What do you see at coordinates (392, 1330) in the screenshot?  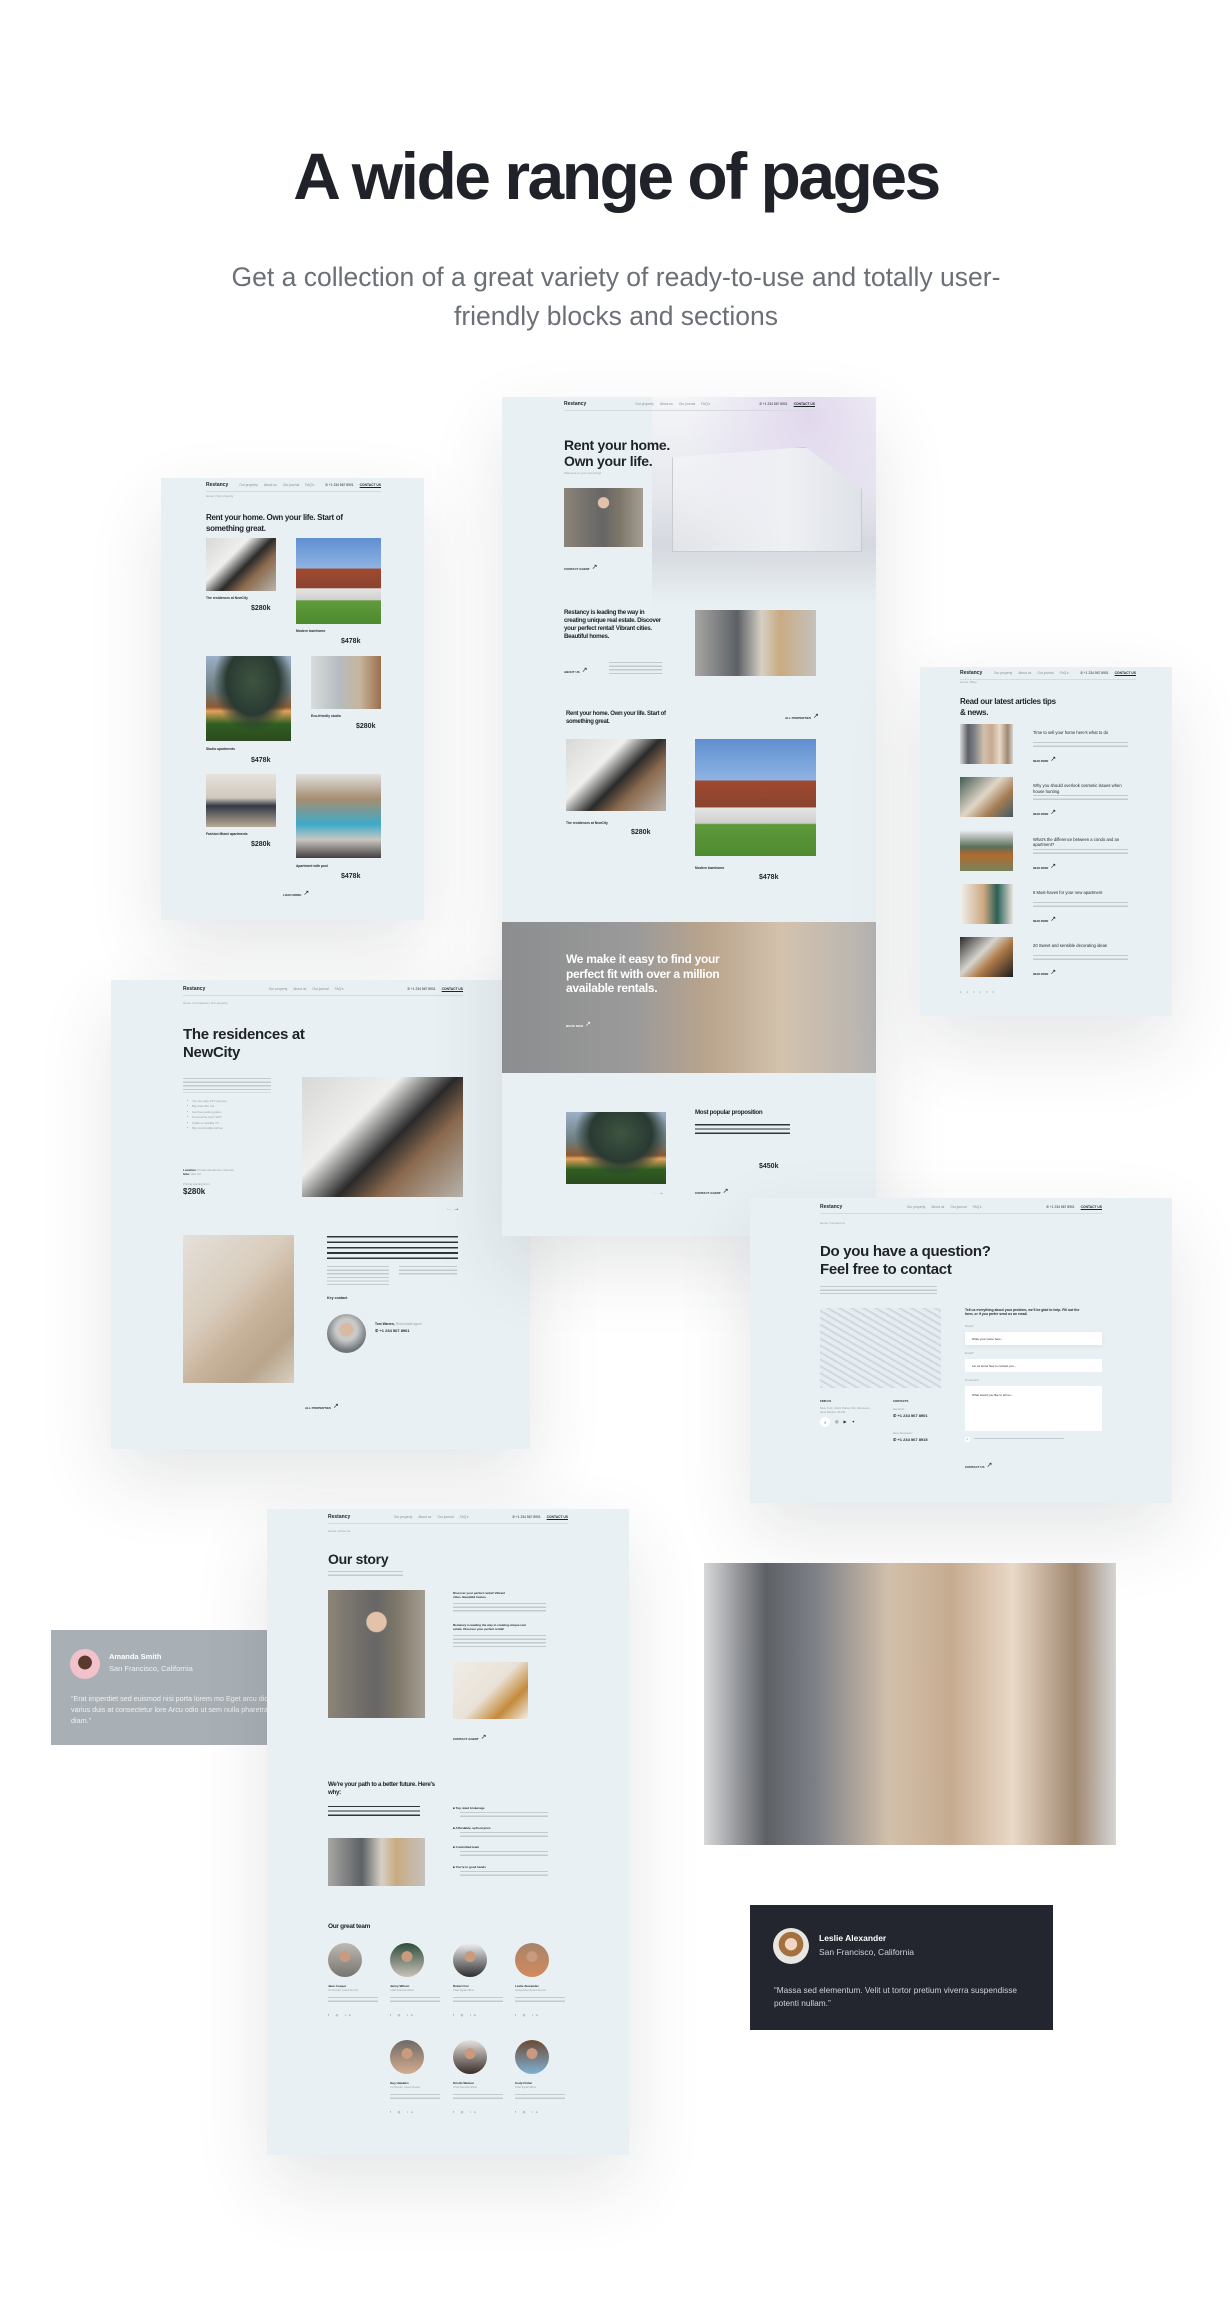 I see `agent-phone: ✆ +1 234 567 8901` at bounding box center [392, 1330].